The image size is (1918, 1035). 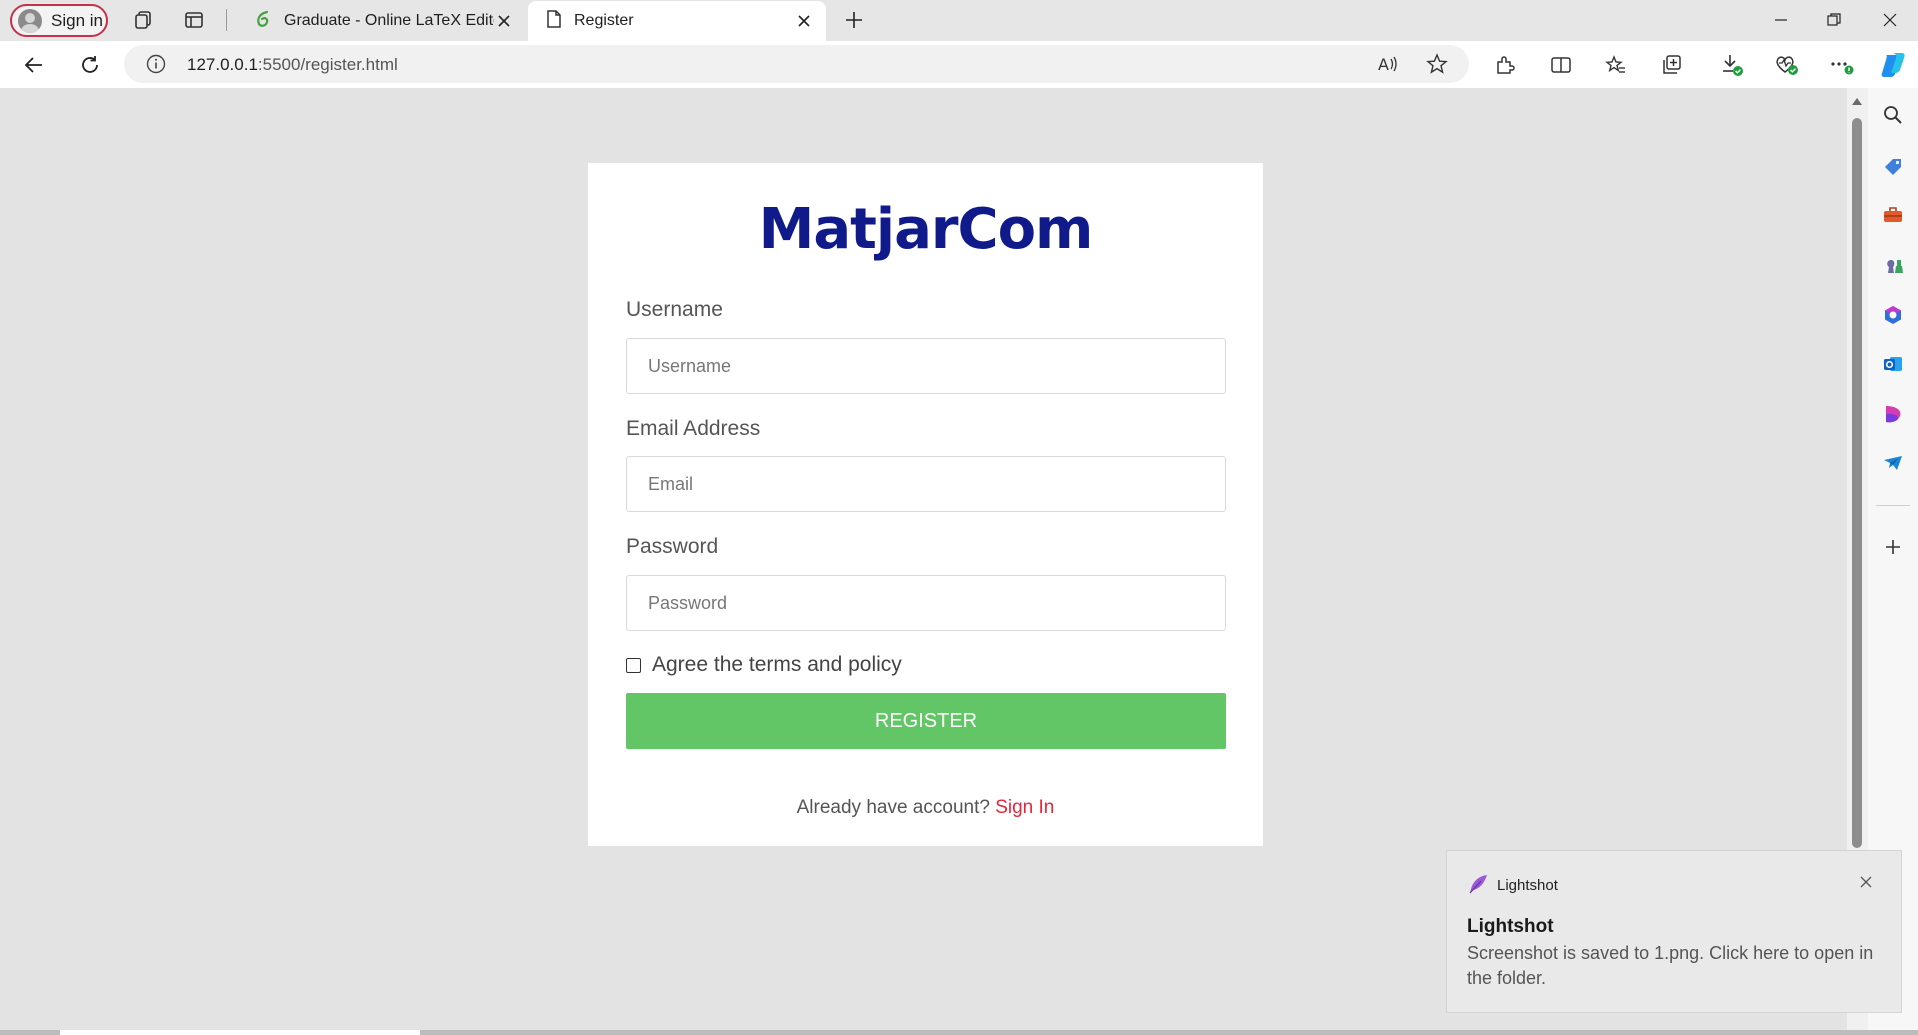 What do you see at coordinates (926, 603) in the screenshot?
I see `password-input` at bounding box center [926, 603].